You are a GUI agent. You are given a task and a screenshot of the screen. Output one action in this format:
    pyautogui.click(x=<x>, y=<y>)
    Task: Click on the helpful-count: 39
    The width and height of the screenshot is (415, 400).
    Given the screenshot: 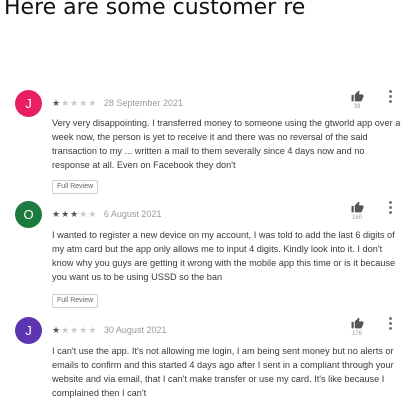 What is the action you would take?
    pyautogui.click(x=357, y=107)
    